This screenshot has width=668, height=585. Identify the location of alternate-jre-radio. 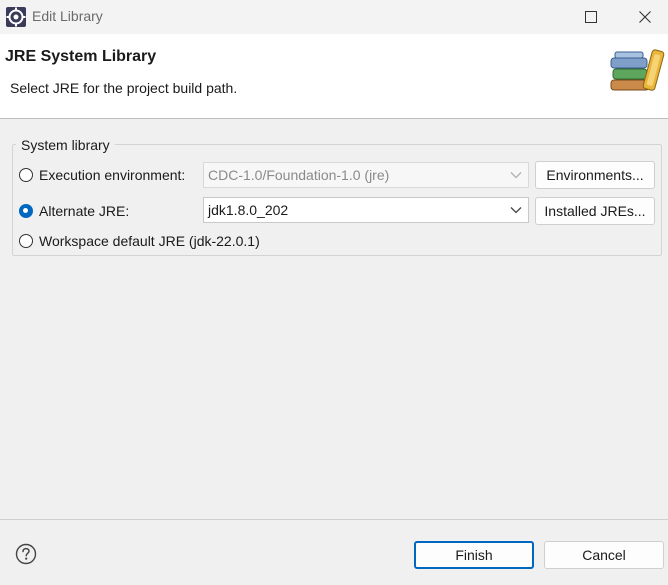
(26, 211).